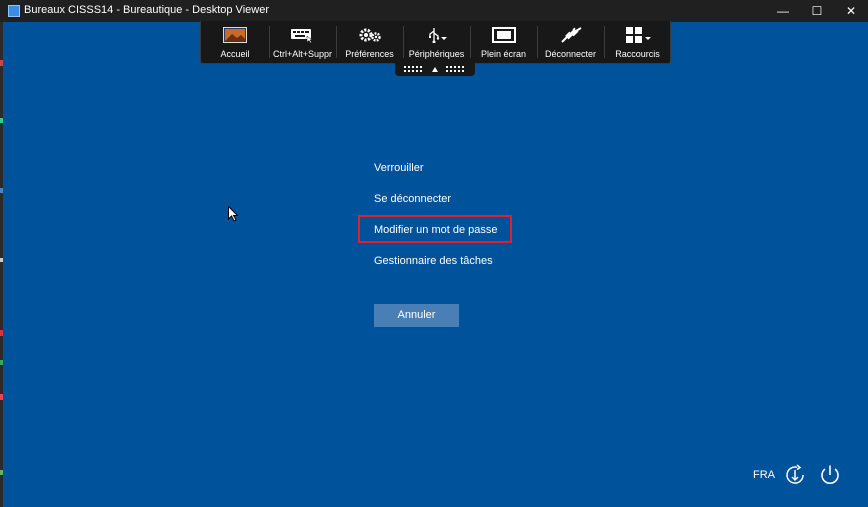 This screenshot has height=507, width=868. I want to click on toolbar-devices-label: Périphériques, so click(436, 54).